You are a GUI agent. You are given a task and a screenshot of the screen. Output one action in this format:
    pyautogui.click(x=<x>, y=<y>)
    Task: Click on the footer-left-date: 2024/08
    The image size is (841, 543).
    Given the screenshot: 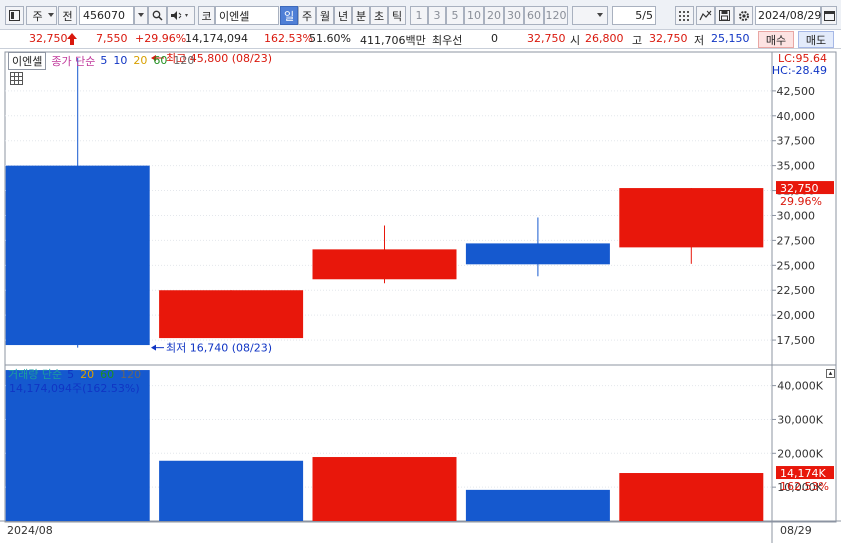 What is the action you would take?
    pyautogui.click(x=30, y=530)
    